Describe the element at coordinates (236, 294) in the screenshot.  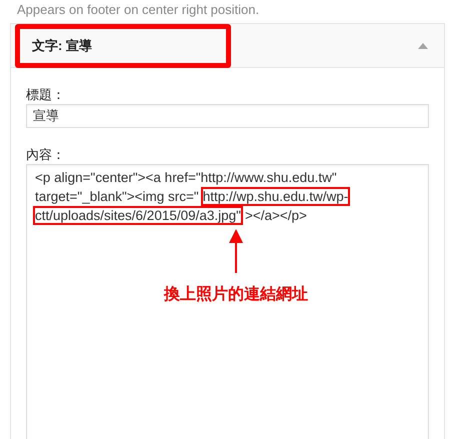
I see `annotation-text: 換上照片的連結網址` at that location.